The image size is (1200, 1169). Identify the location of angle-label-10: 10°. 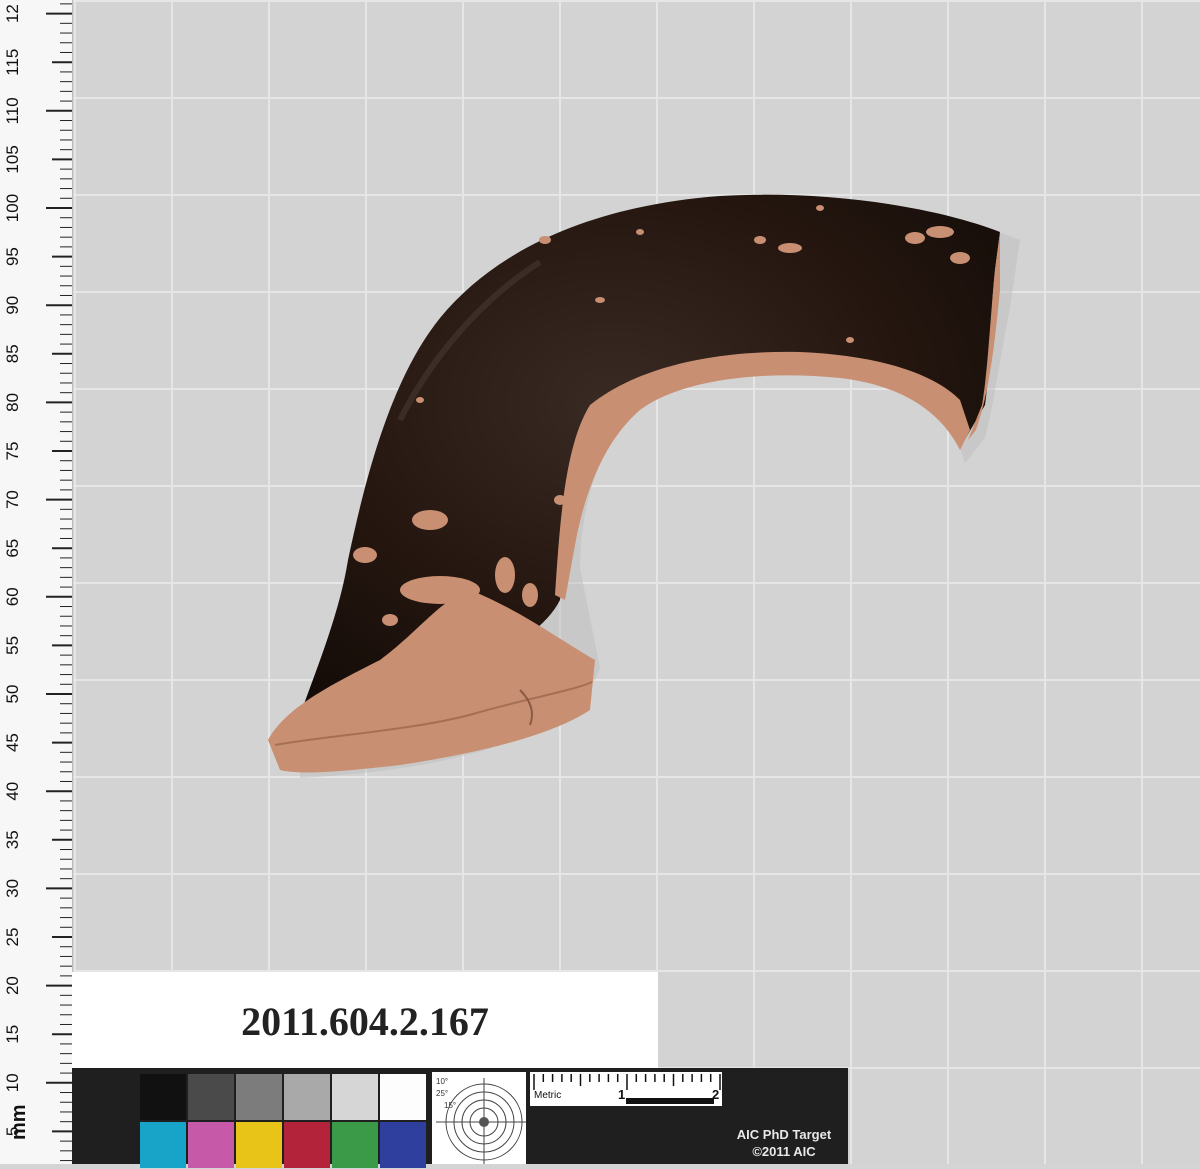
(442, 1081).